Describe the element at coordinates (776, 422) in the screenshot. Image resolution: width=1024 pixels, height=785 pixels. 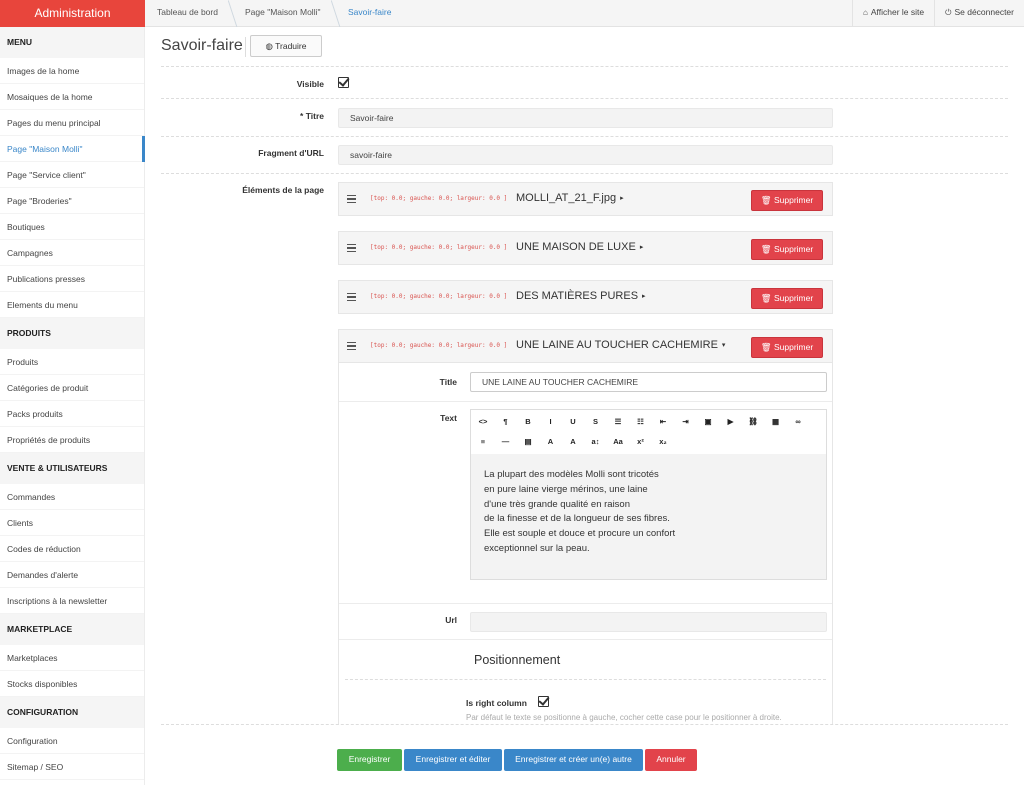
I see `table-icon: ▦` at that location.